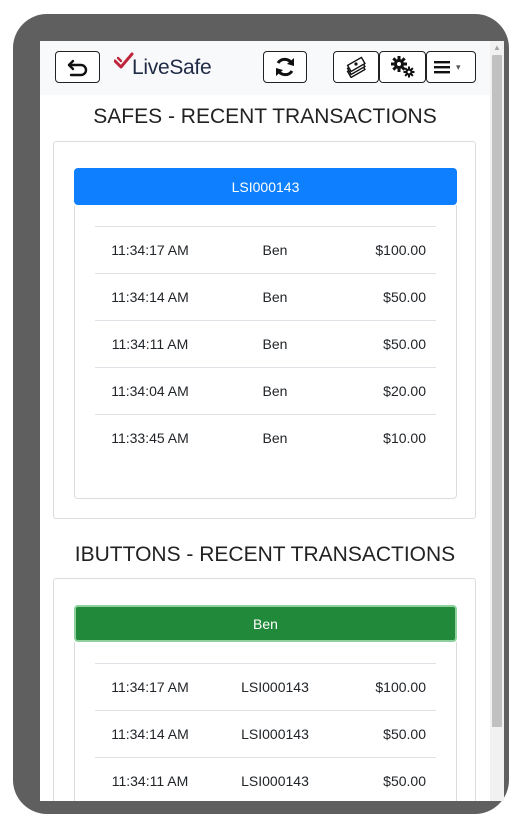  I want to click on table-row: 11:33:45 AM Ben $10.00, so click(265, 437).